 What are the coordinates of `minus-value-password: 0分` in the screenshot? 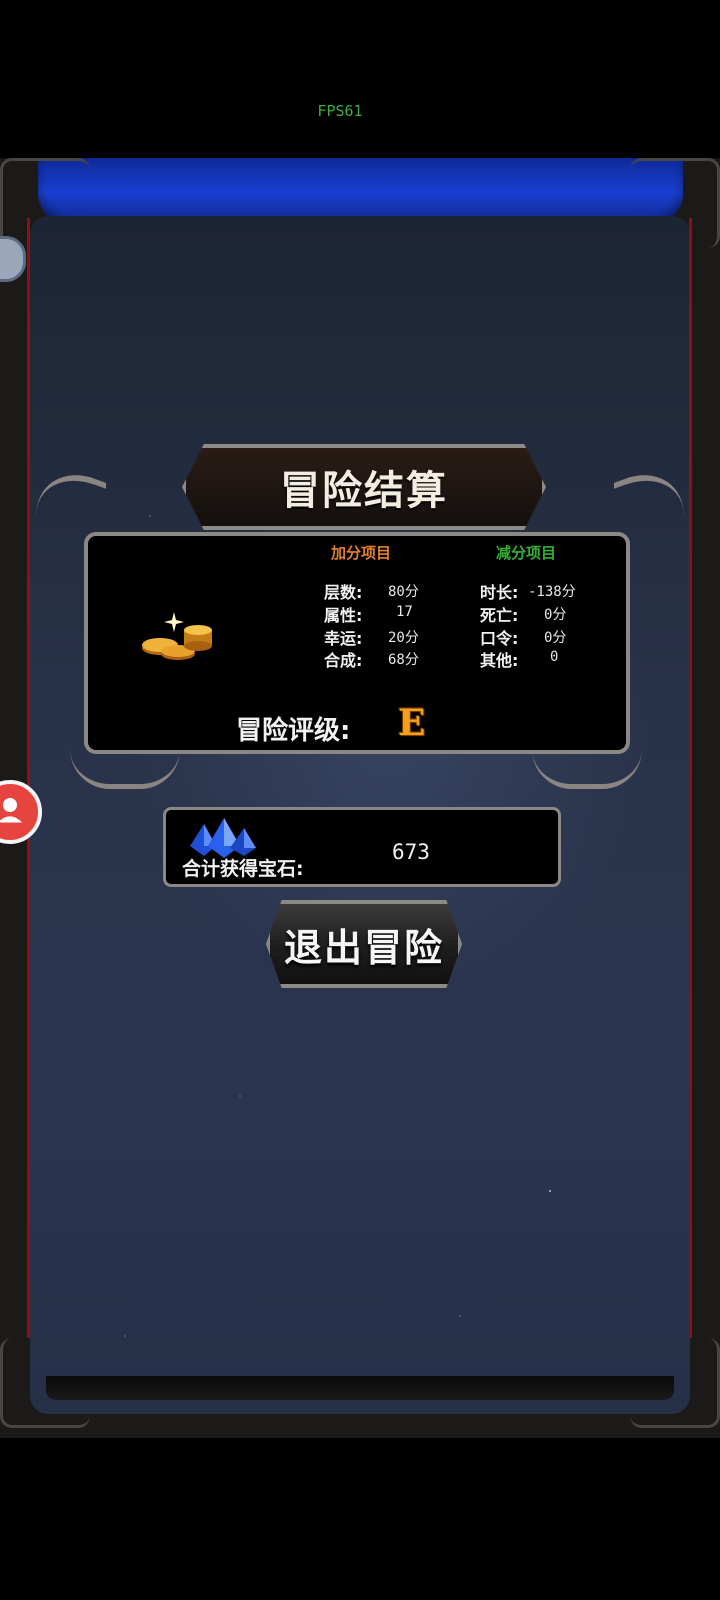 It's located at (555, 638).